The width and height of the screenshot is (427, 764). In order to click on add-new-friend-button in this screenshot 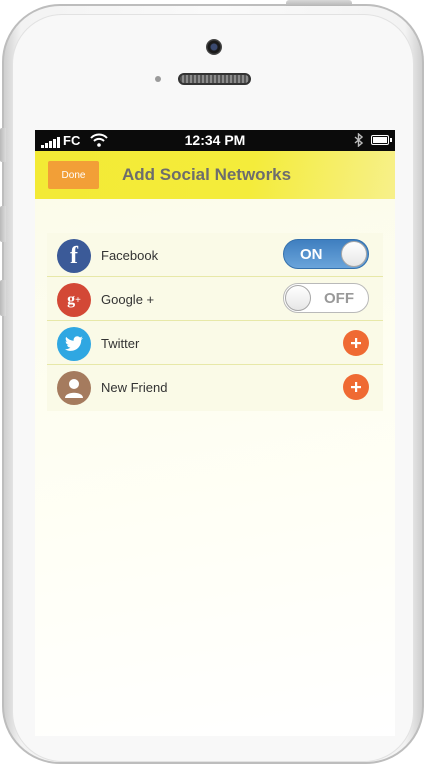, I will do `click(356, 387)`.